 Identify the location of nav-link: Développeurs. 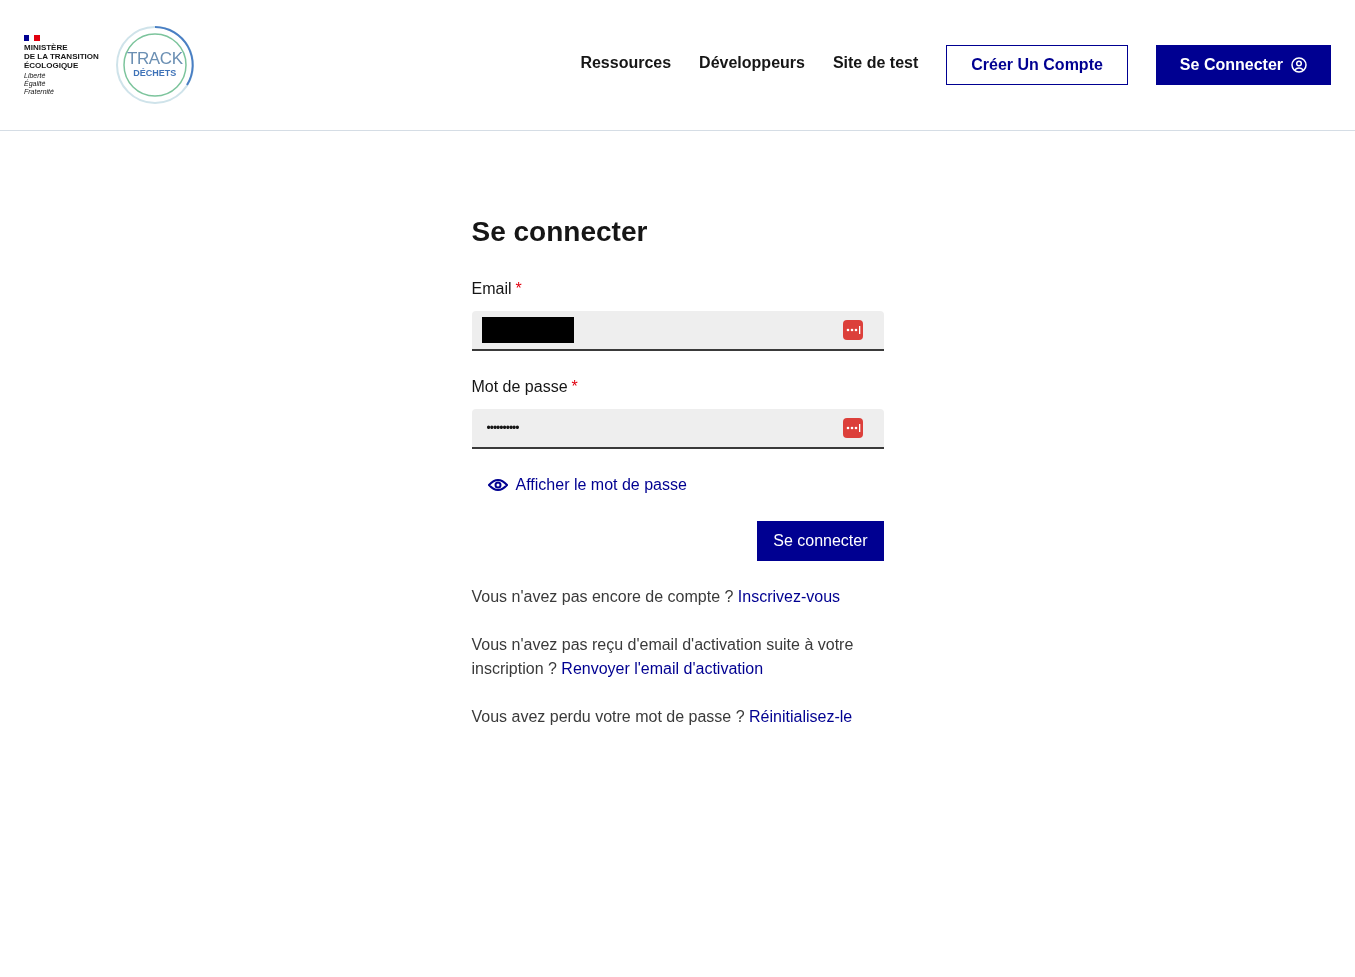
(752, 63).